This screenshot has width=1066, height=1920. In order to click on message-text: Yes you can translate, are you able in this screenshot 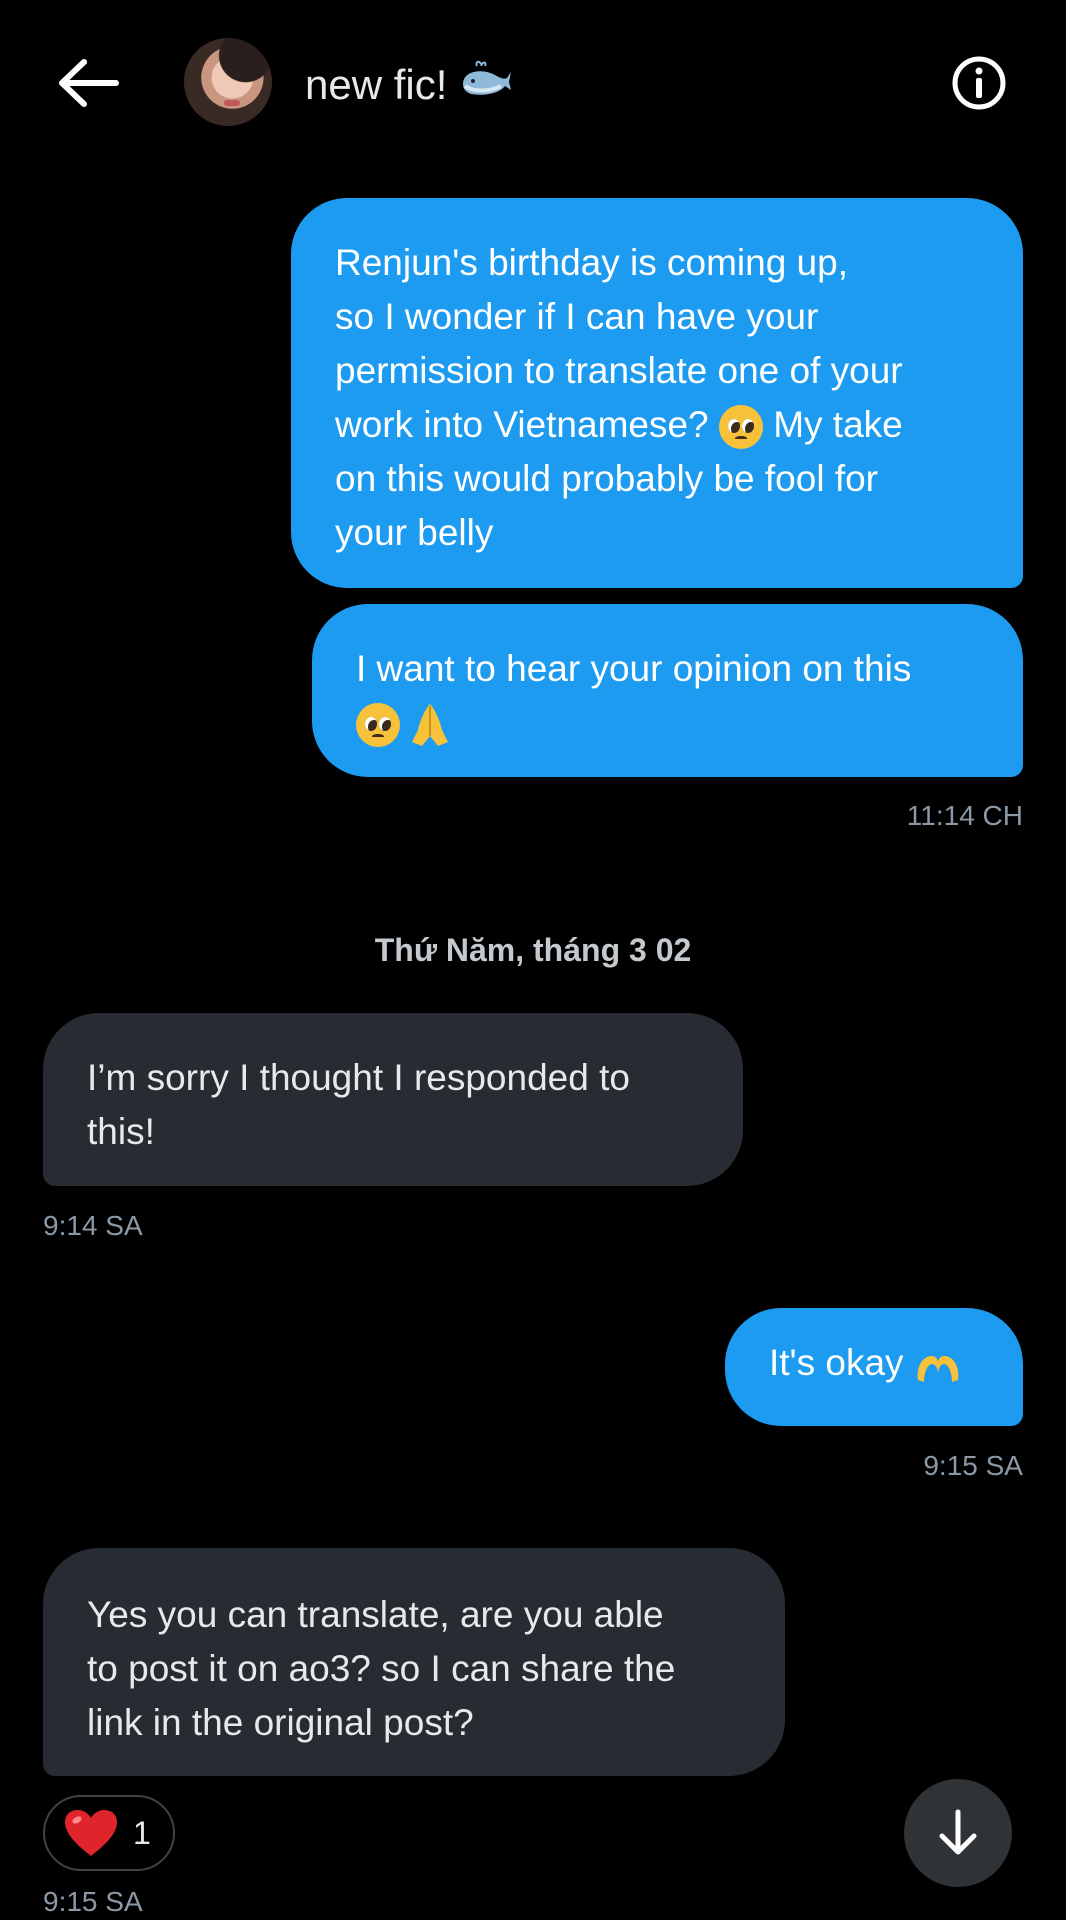, I will do `click(375, 1614)`.